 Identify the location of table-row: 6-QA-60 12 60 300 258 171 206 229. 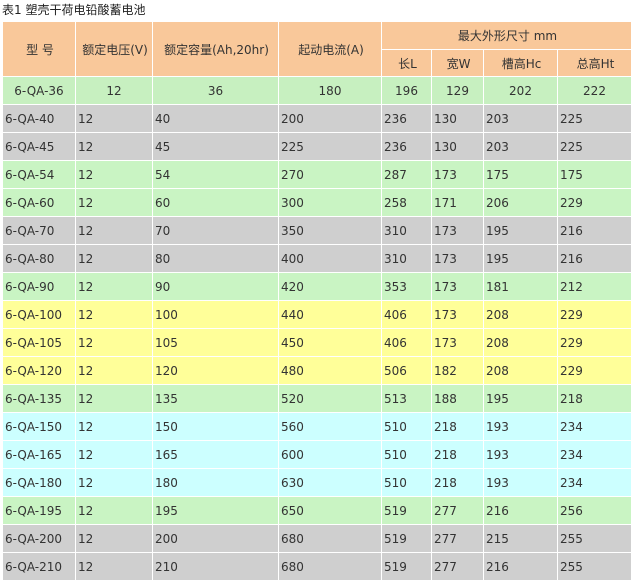
(317, 202).